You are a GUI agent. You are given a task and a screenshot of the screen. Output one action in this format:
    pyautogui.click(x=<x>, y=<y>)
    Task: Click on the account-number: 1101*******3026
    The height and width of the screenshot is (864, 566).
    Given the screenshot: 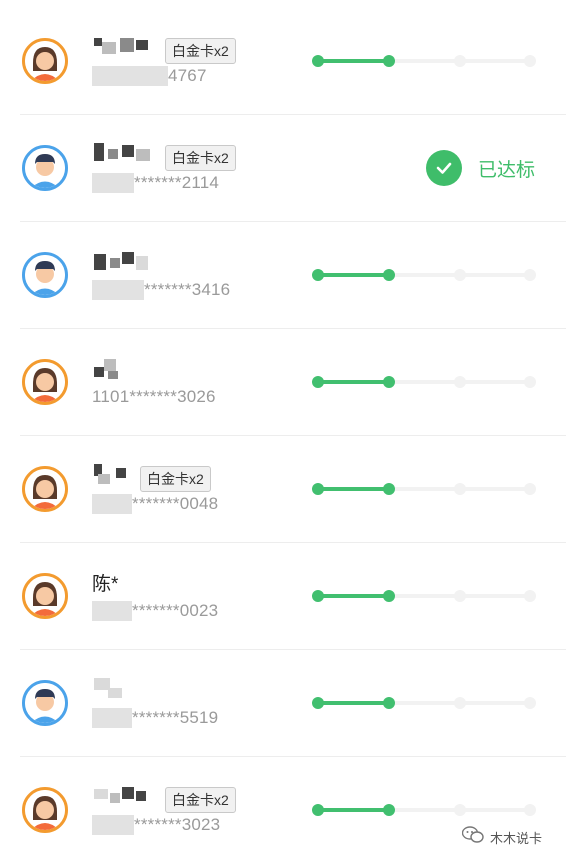 What is the action you would take?
    pyautogui.click(x=154, y=396)
    